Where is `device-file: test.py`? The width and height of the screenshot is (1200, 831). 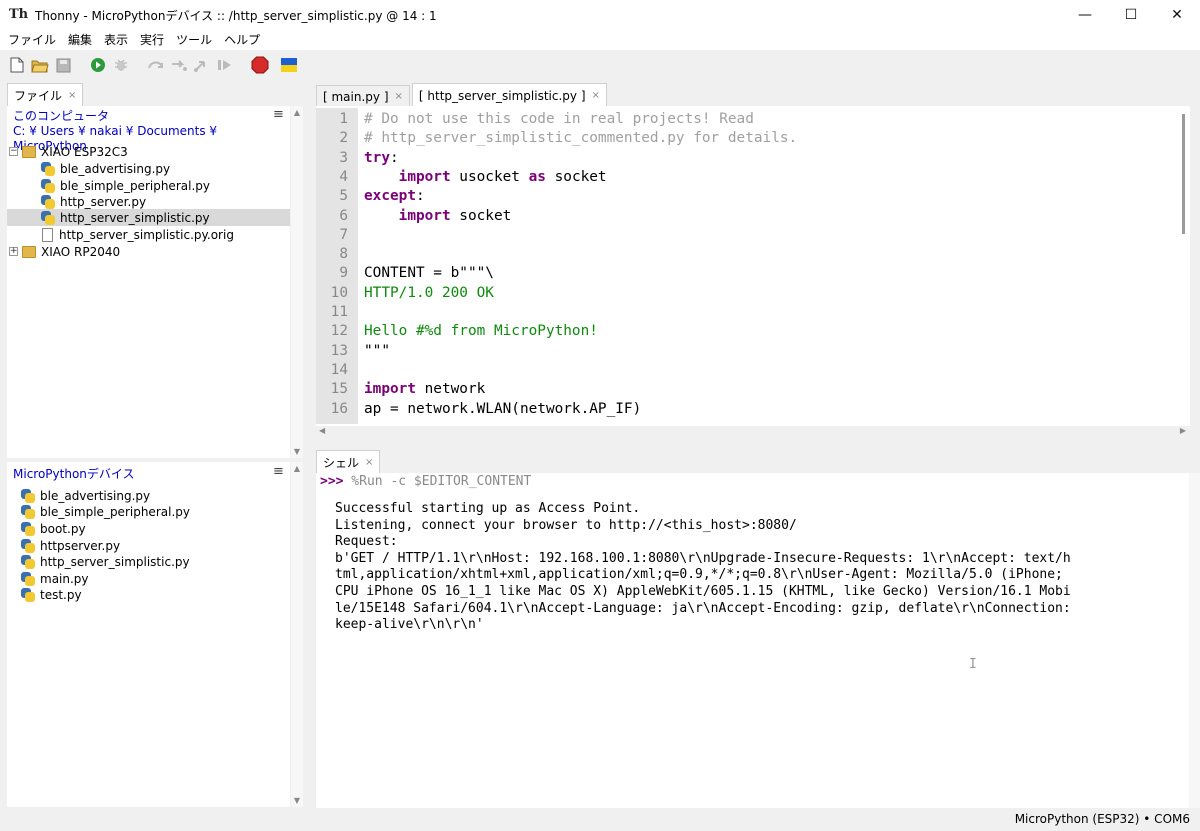
device-file: test.py is located at coordinates (51, 594).